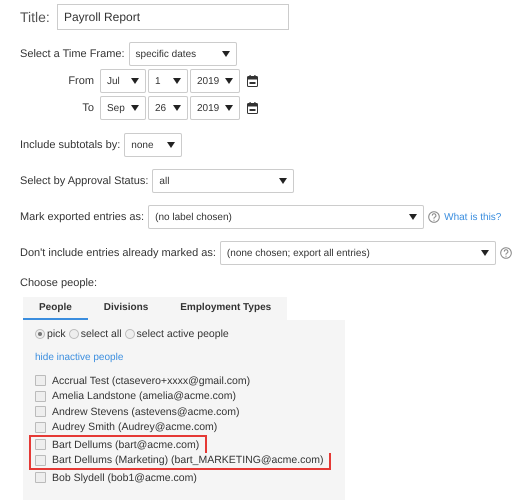  What do you see at coordinates (55, 308) in the screenshot?
I see `tab: People` at bounding box center [55, 308].